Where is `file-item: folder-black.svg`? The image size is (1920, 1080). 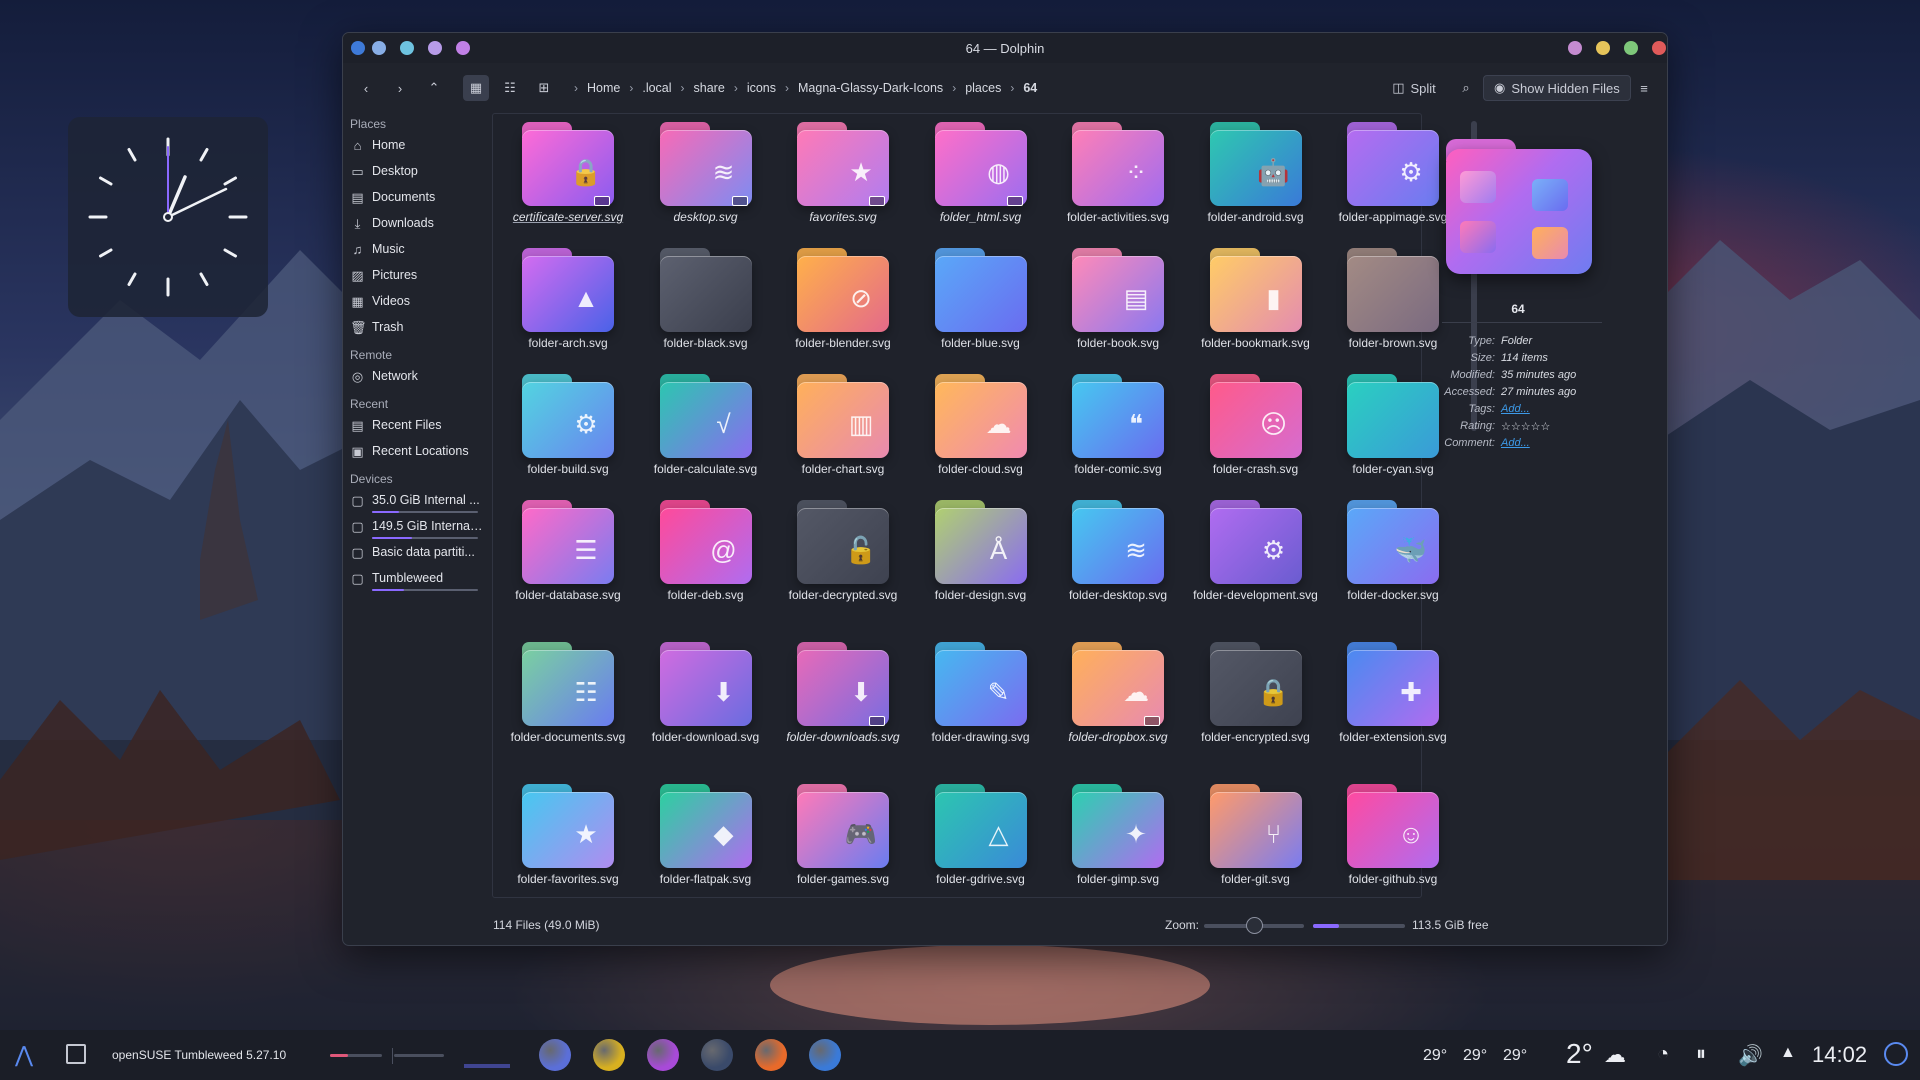
file-item: folder-black.svg is located at coordinates (706, 299).